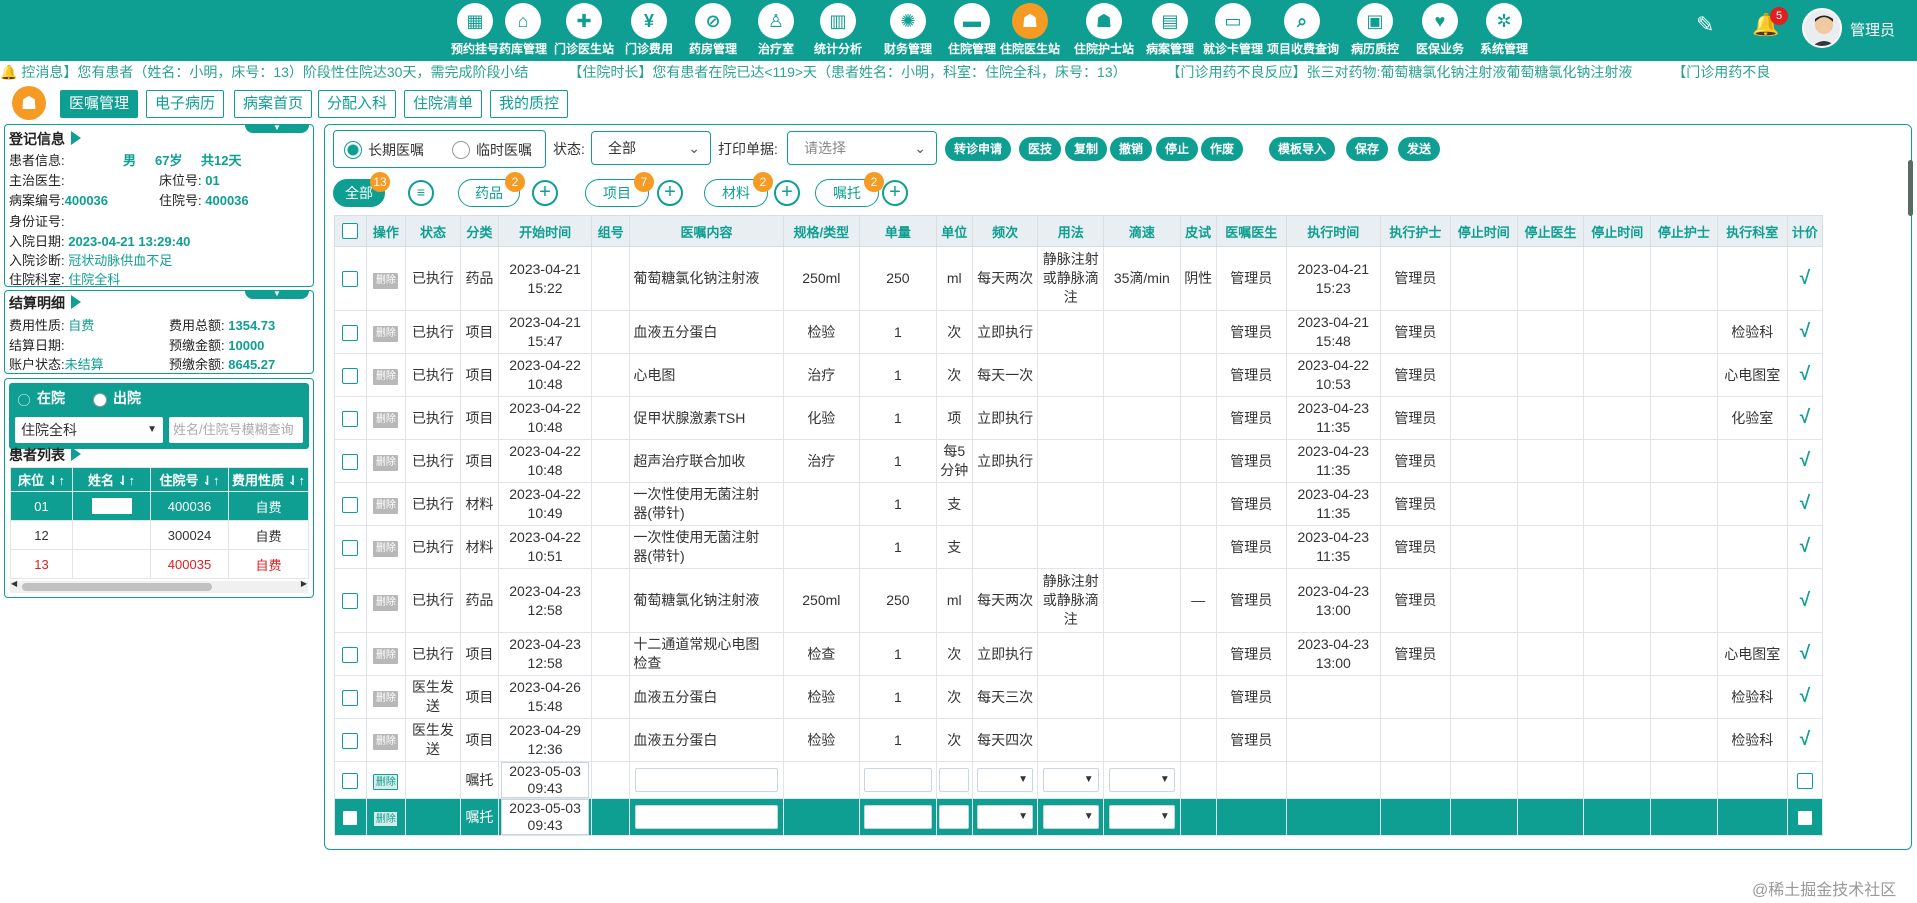 The image size is (1917, 903). What do you see at coordinates (584, 31) in the screenshot?
I see `nav-doctor: ✚ 门诊医生站` at bounding box center [584, 31].